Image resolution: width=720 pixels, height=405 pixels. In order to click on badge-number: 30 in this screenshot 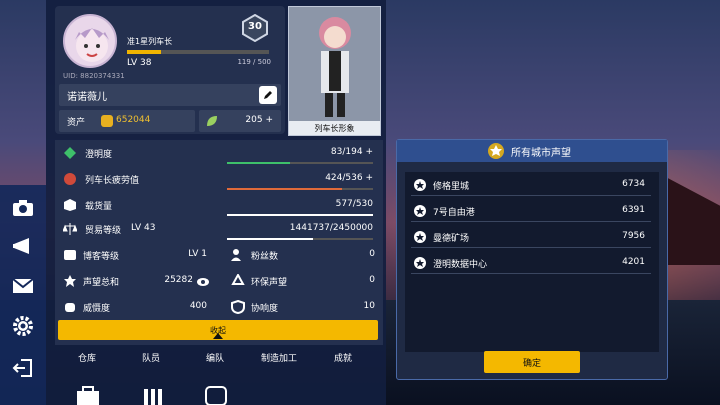, I will do `click(255, 26)`.